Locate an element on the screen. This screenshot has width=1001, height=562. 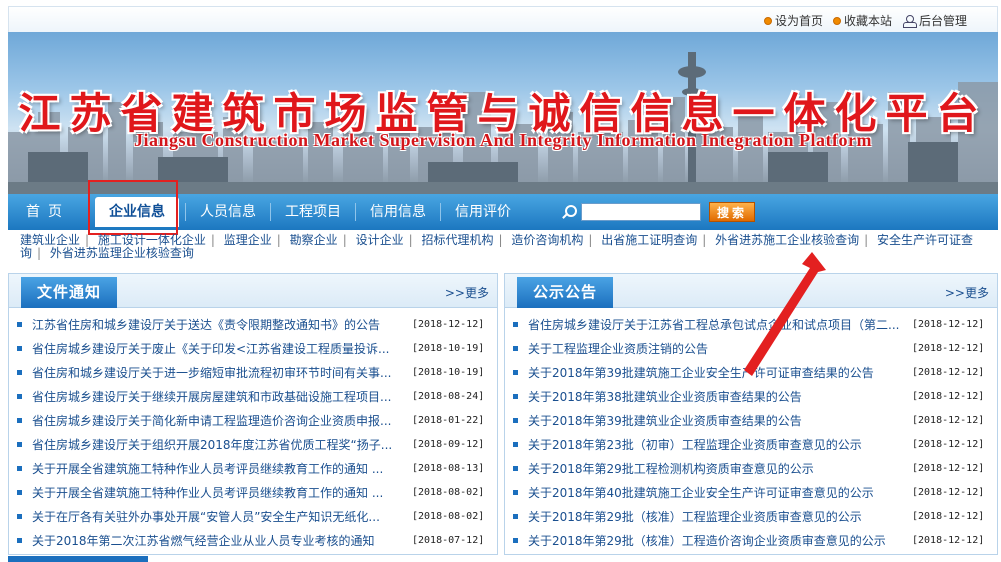
subnav-supervision-enterprise: 监理企业 is located at coordinates (248, 240).